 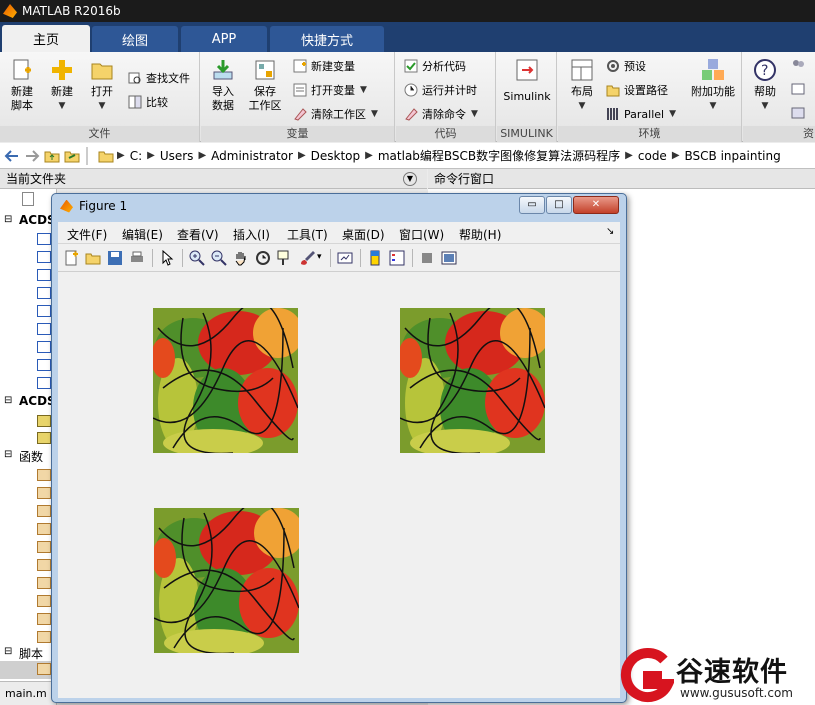 What do you see at coordinates (480, 234) in the screenshot?
I see `menu-help: 帮助(H)` at bounding box center [480, 234].